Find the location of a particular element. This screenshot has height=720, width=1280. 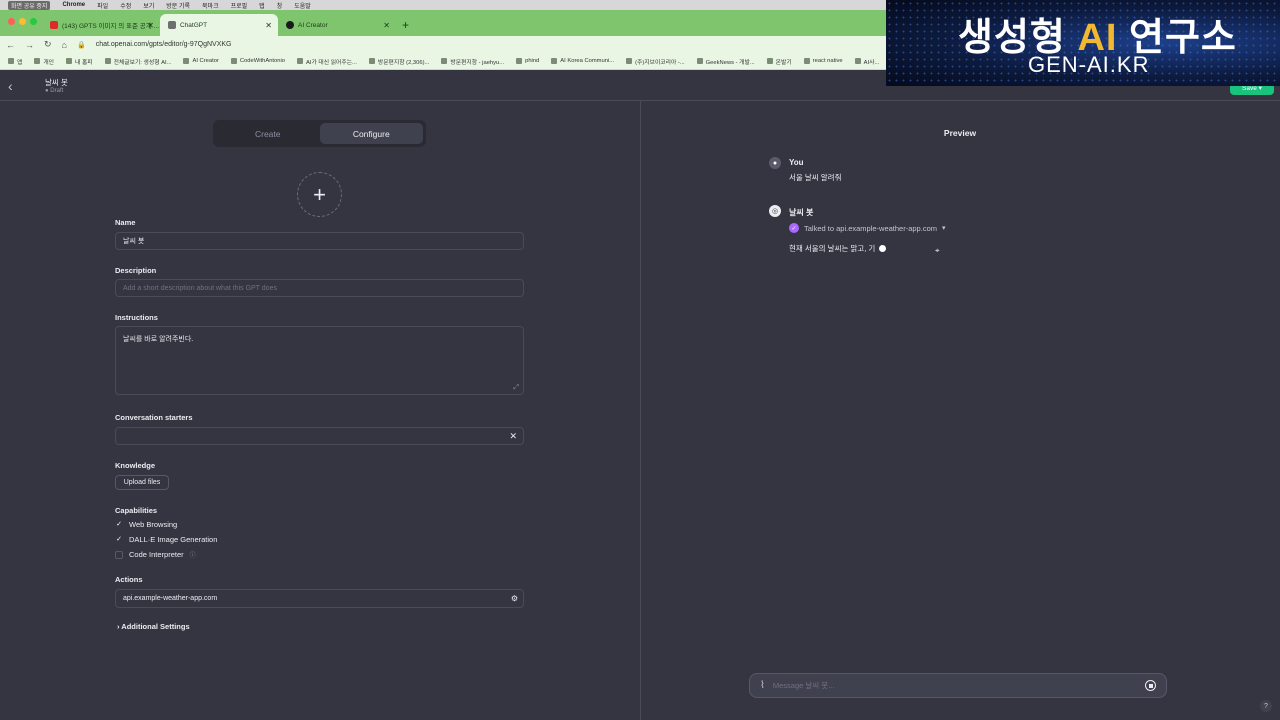

instructions-value: 날씨를 바로 알려주빈다. is located at coordinates (158, 339).